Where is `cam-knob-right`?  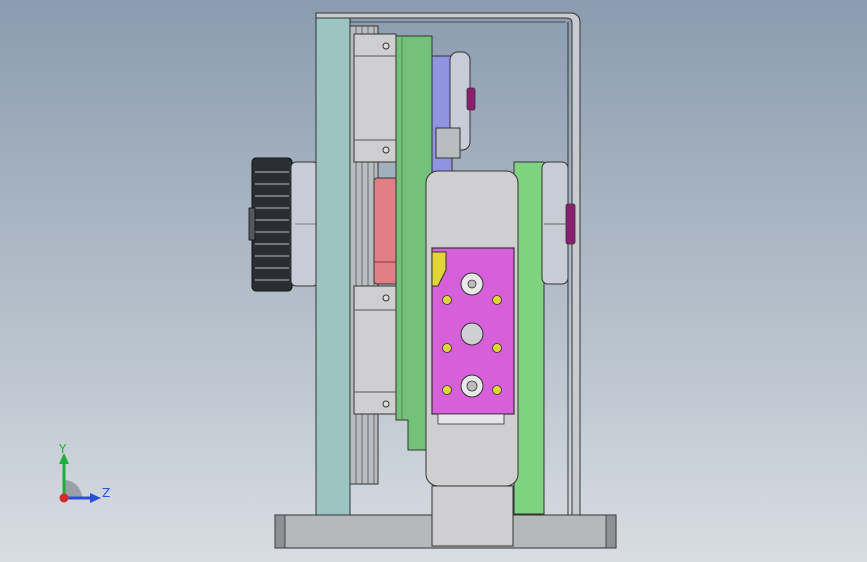
cam-knob-right is located at coordinates (570, 224).